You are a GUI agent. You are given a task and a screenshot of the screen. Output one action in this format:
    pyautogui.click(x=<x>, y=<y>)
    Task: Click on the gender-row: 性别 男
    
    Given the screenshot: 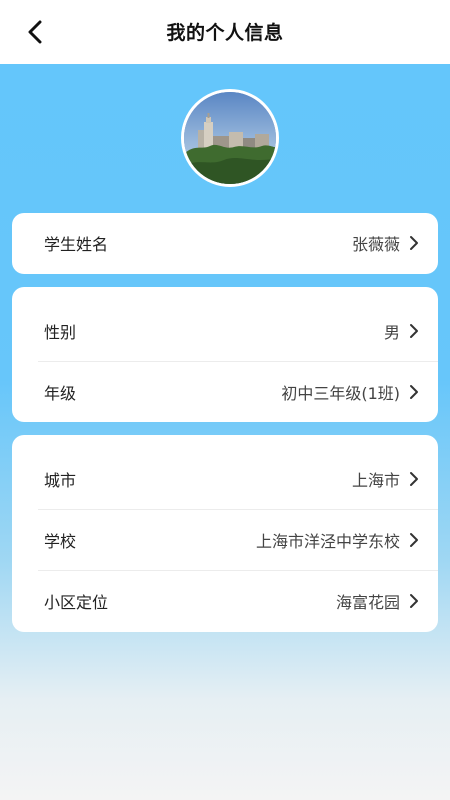 What is the action you would take?
    pyautogui.click(x=225, y=331)
    